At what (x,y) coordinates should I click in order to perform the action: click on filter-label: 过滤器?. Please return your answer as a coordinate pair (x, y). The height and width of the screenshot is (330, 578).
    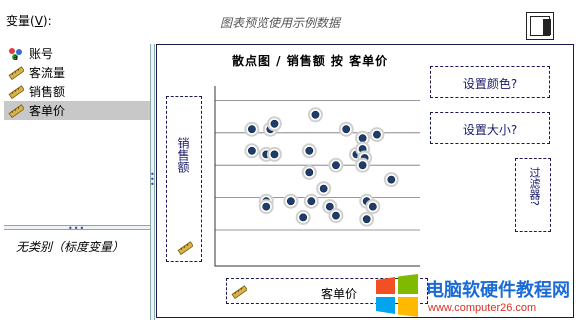
    Looking at the image, I should click on (534, 186).